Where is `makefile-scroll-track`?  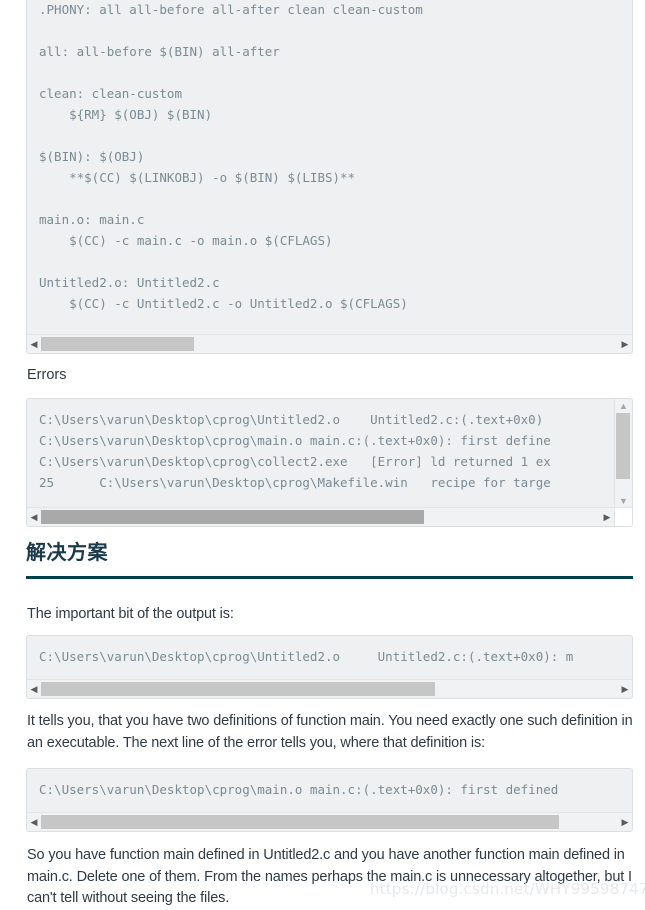 makefile-scroll-track is located at coordinates (329, 344).